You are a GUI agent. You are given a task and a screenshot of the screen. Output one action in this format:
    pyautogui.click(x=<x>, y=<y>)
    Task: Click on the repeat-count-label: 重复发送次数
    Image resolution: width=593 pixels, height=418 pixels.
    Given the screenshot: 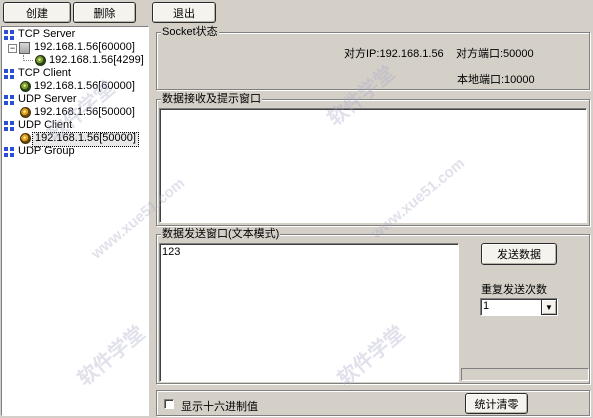 What is the action you would take?
    pyautogui.click(x=514, y=290)
    